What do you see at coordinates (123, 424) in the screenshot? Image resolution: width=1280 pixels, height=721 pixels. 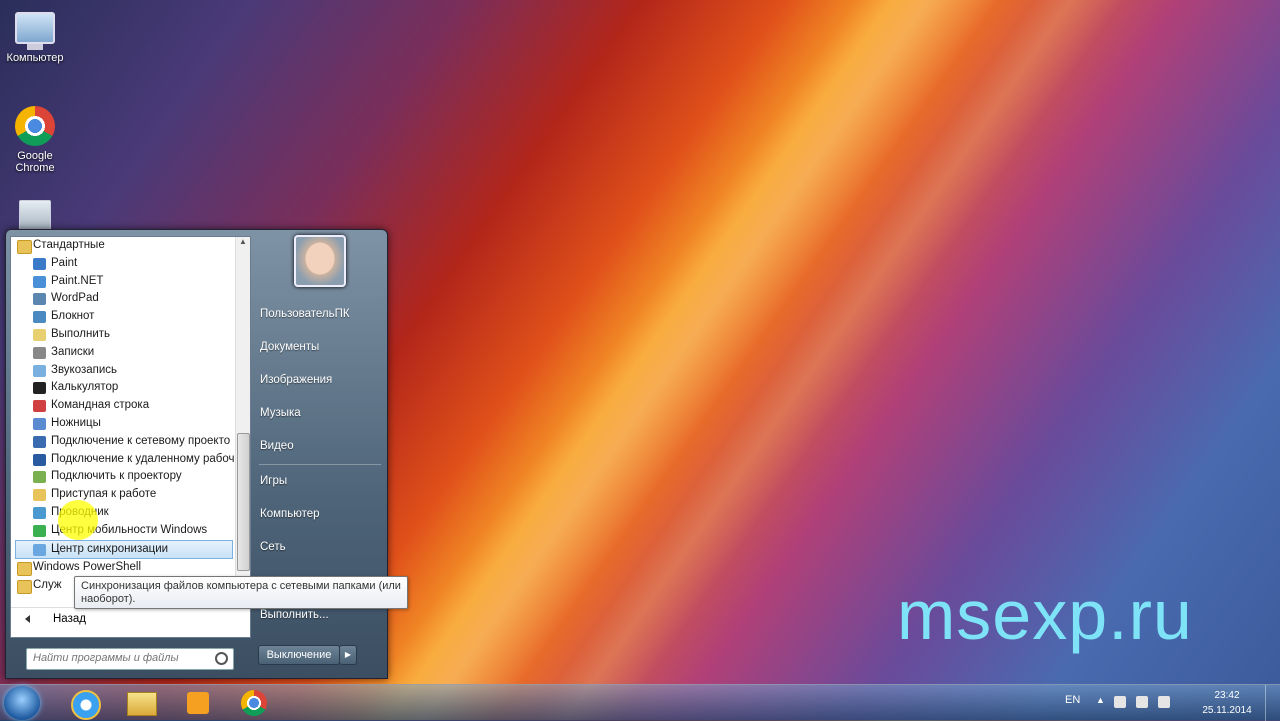 I see `program-item: Ножницы` at bounding box center [123, 424].